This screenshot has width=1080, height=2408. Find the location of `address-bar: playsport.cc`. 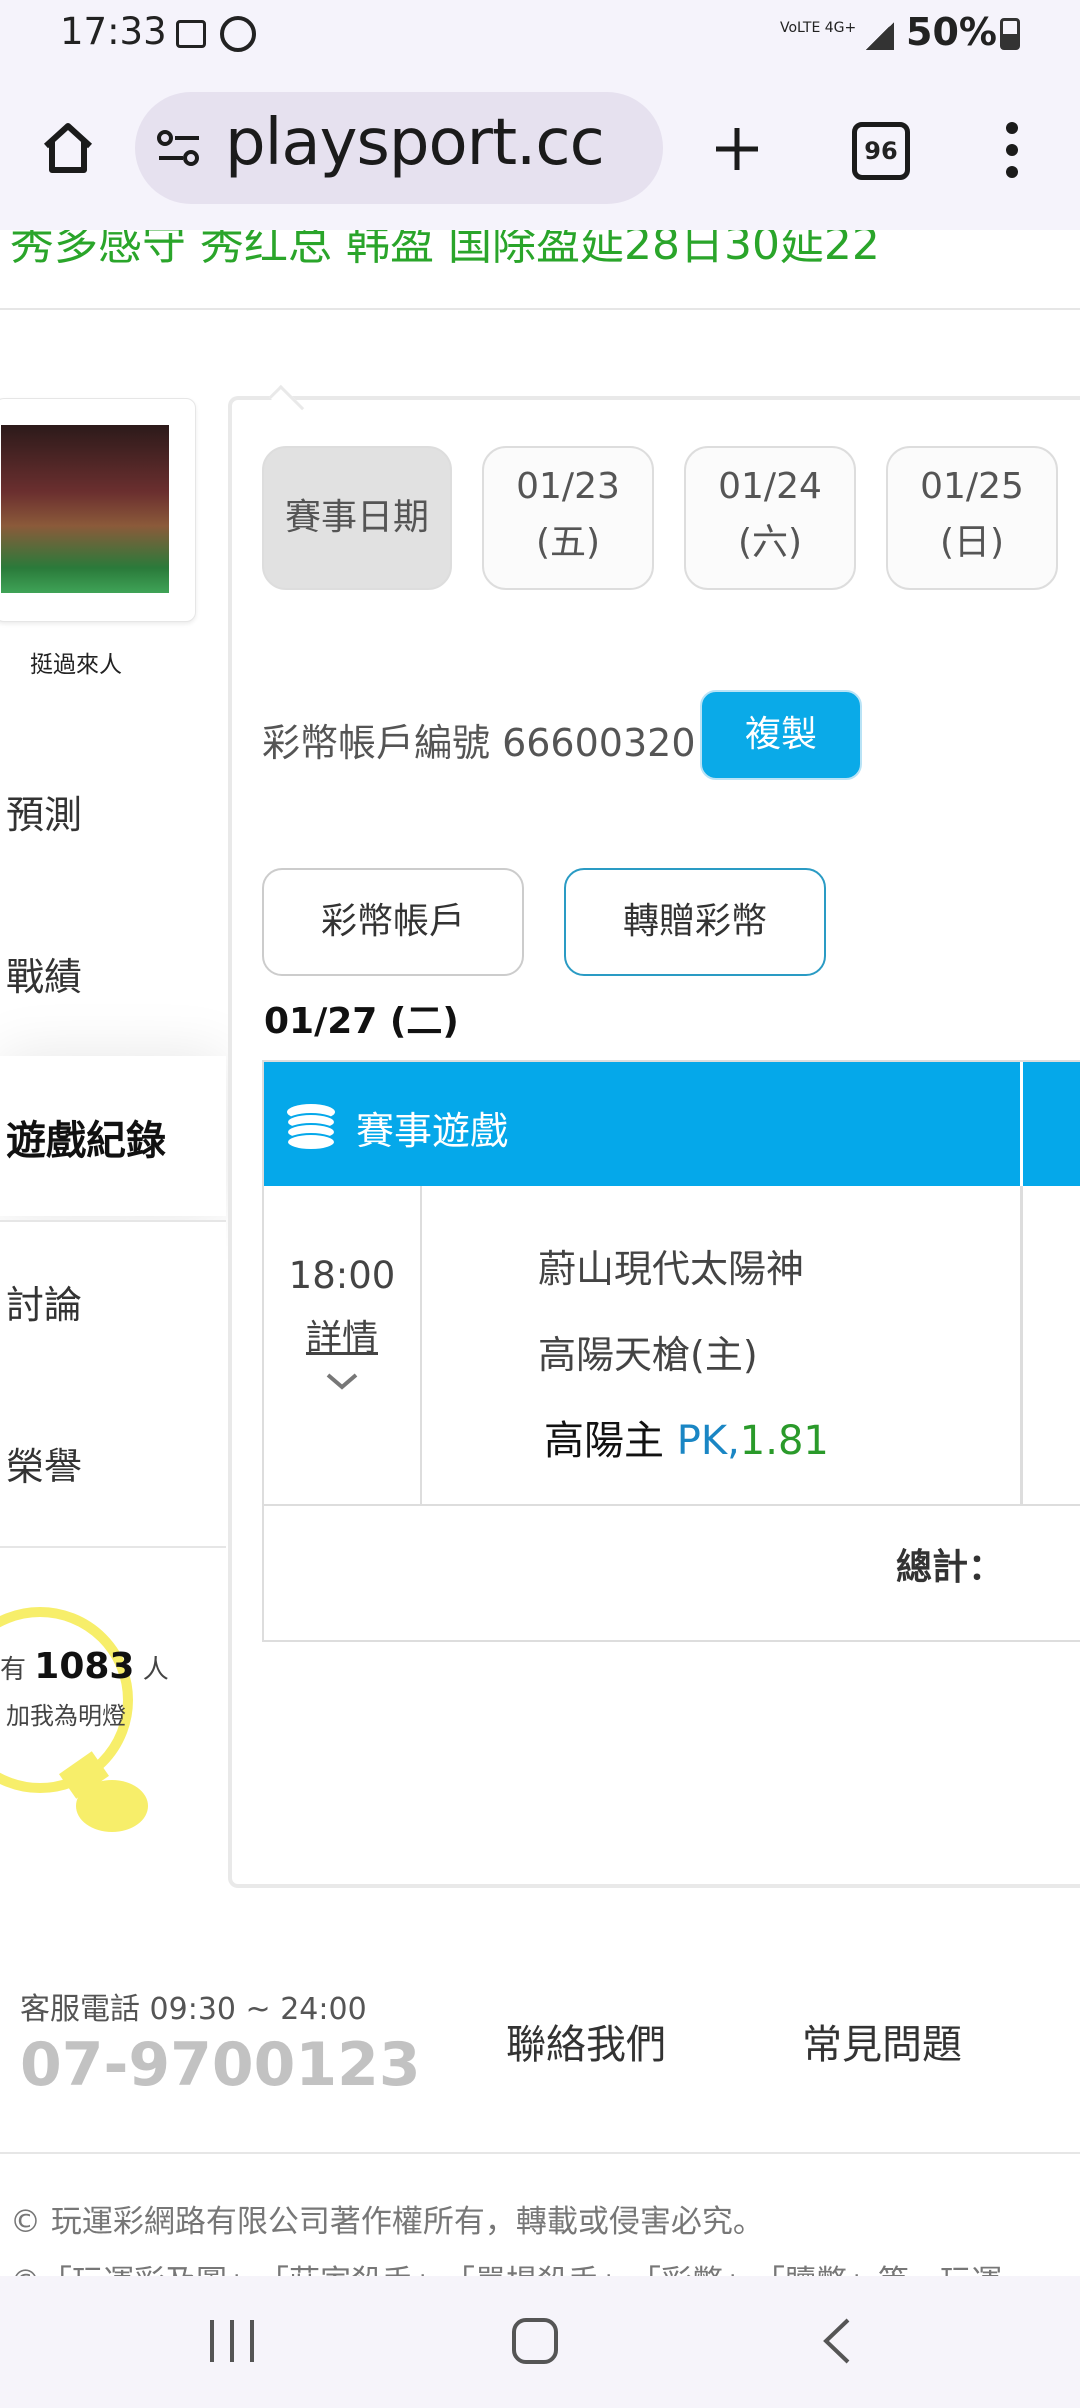

address-bar: playsport.cc is located at coordinates (399, 148).